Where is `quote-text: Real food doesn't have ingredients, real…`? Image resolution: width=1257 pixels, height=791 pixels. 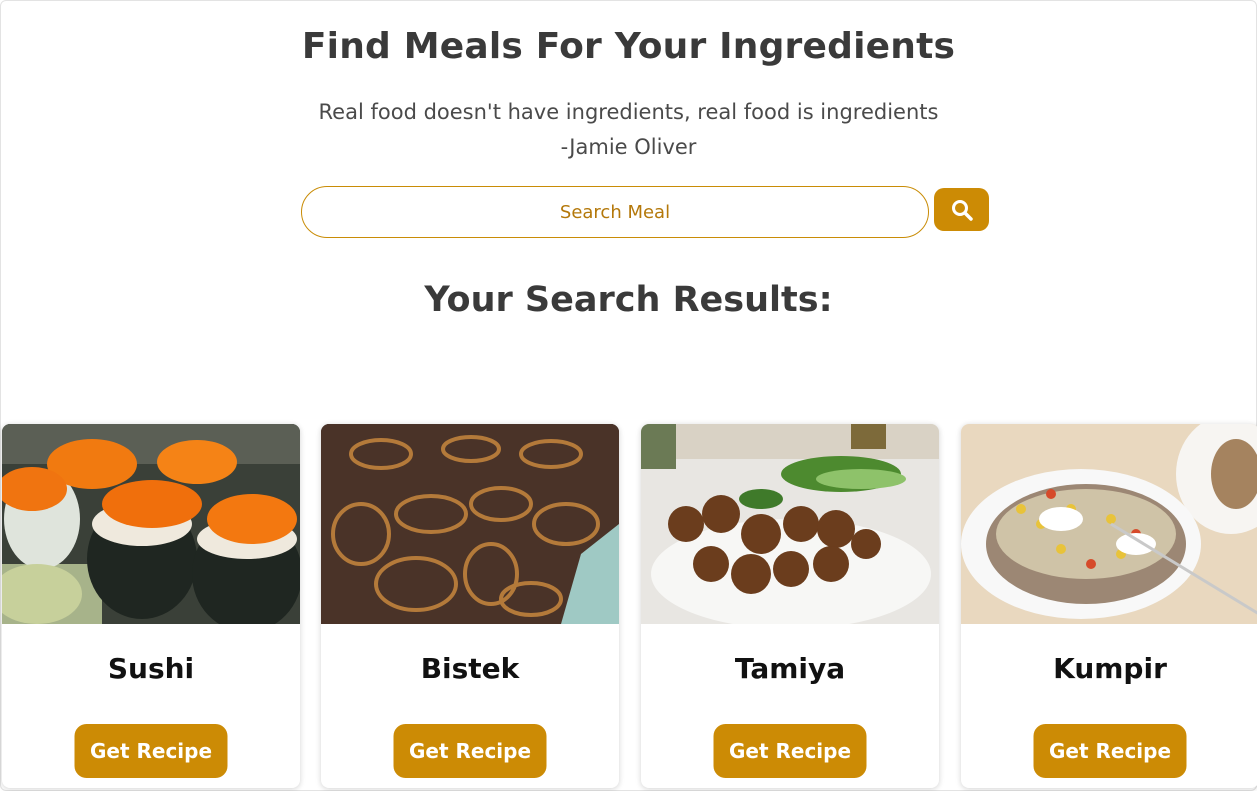
quote-text: Real food doesn't have ingredients, real… is located at coordinates (628, 112).